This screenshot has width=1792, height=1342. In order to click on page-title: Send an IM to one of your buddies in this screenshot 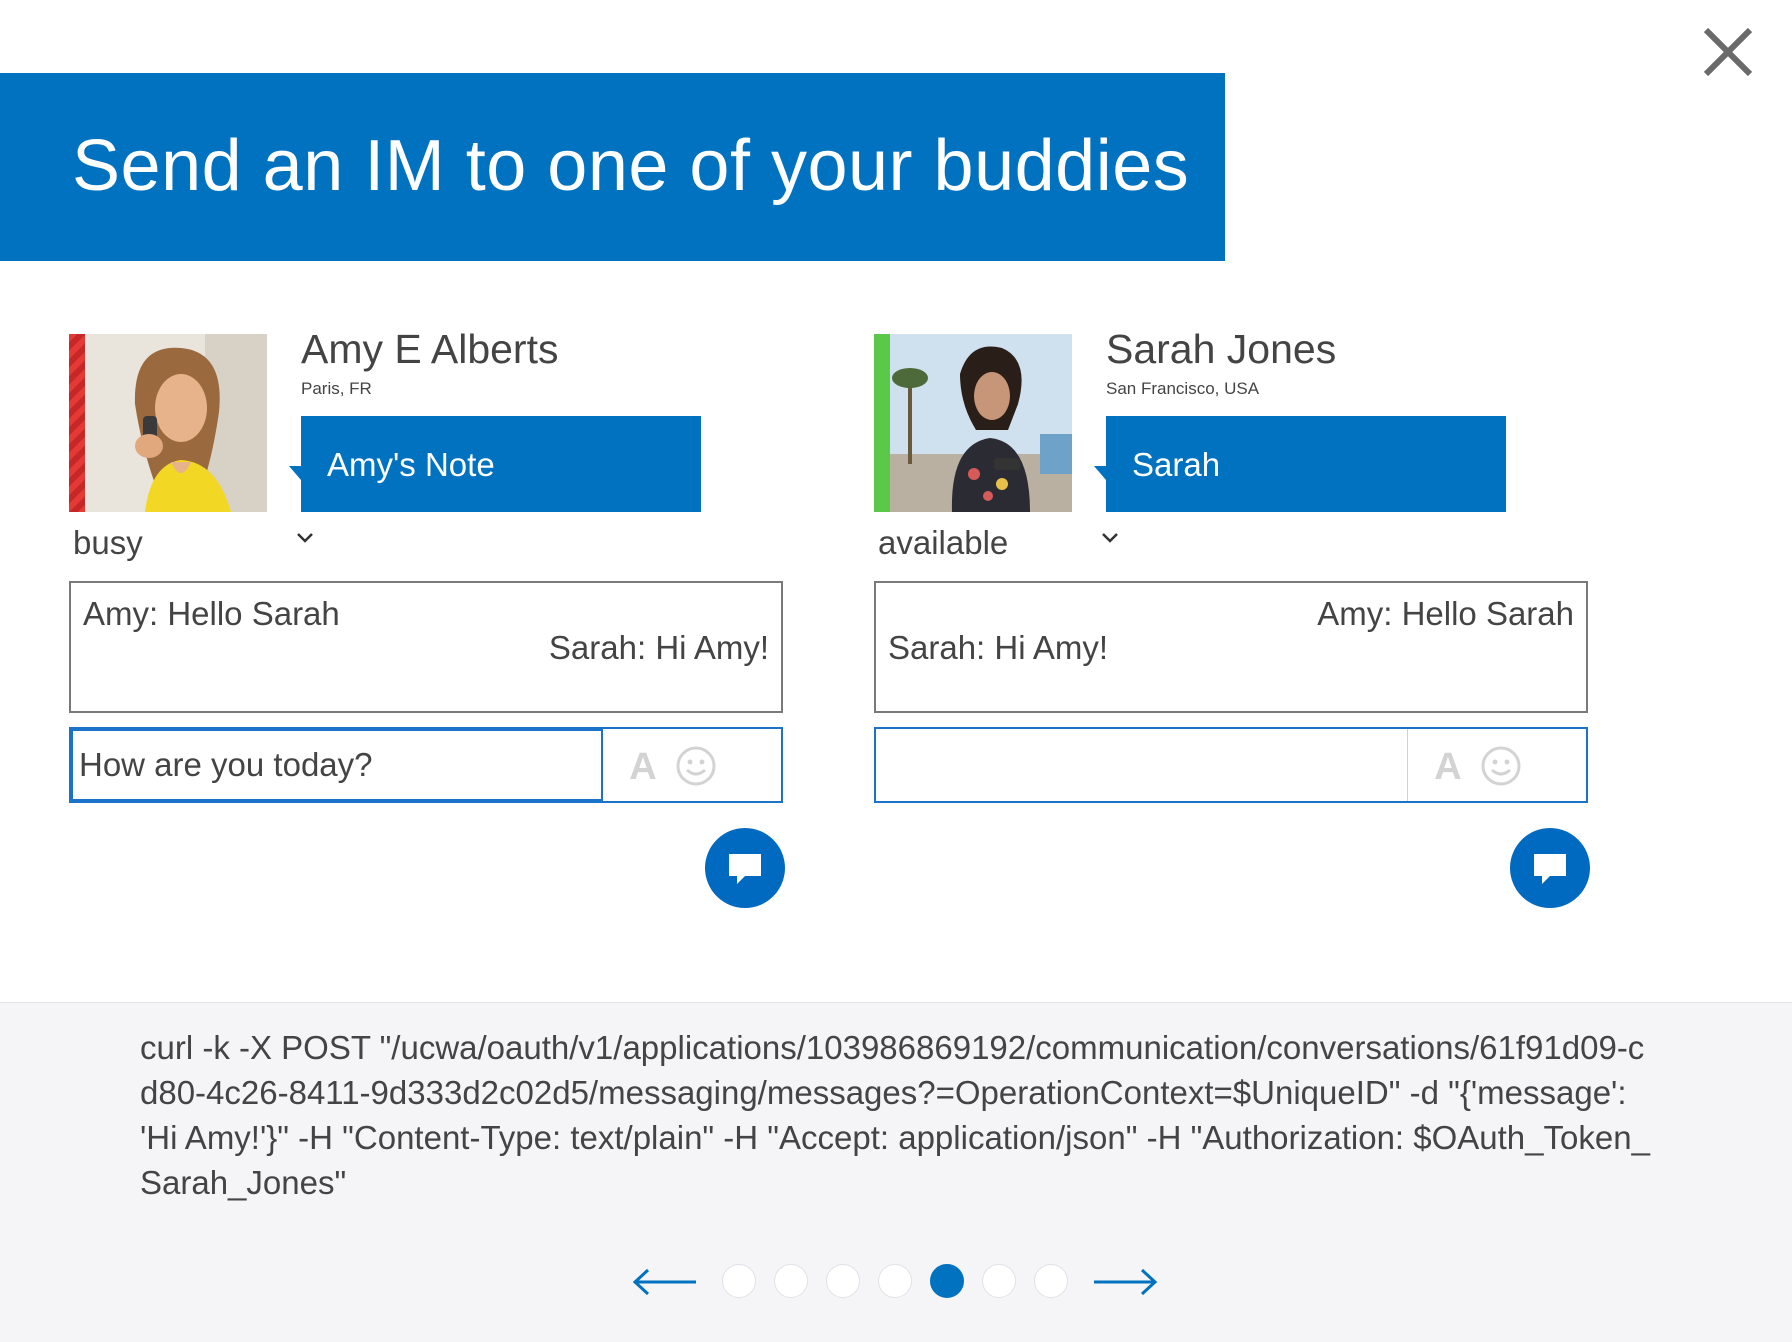, I will do `click(631, 166)`.